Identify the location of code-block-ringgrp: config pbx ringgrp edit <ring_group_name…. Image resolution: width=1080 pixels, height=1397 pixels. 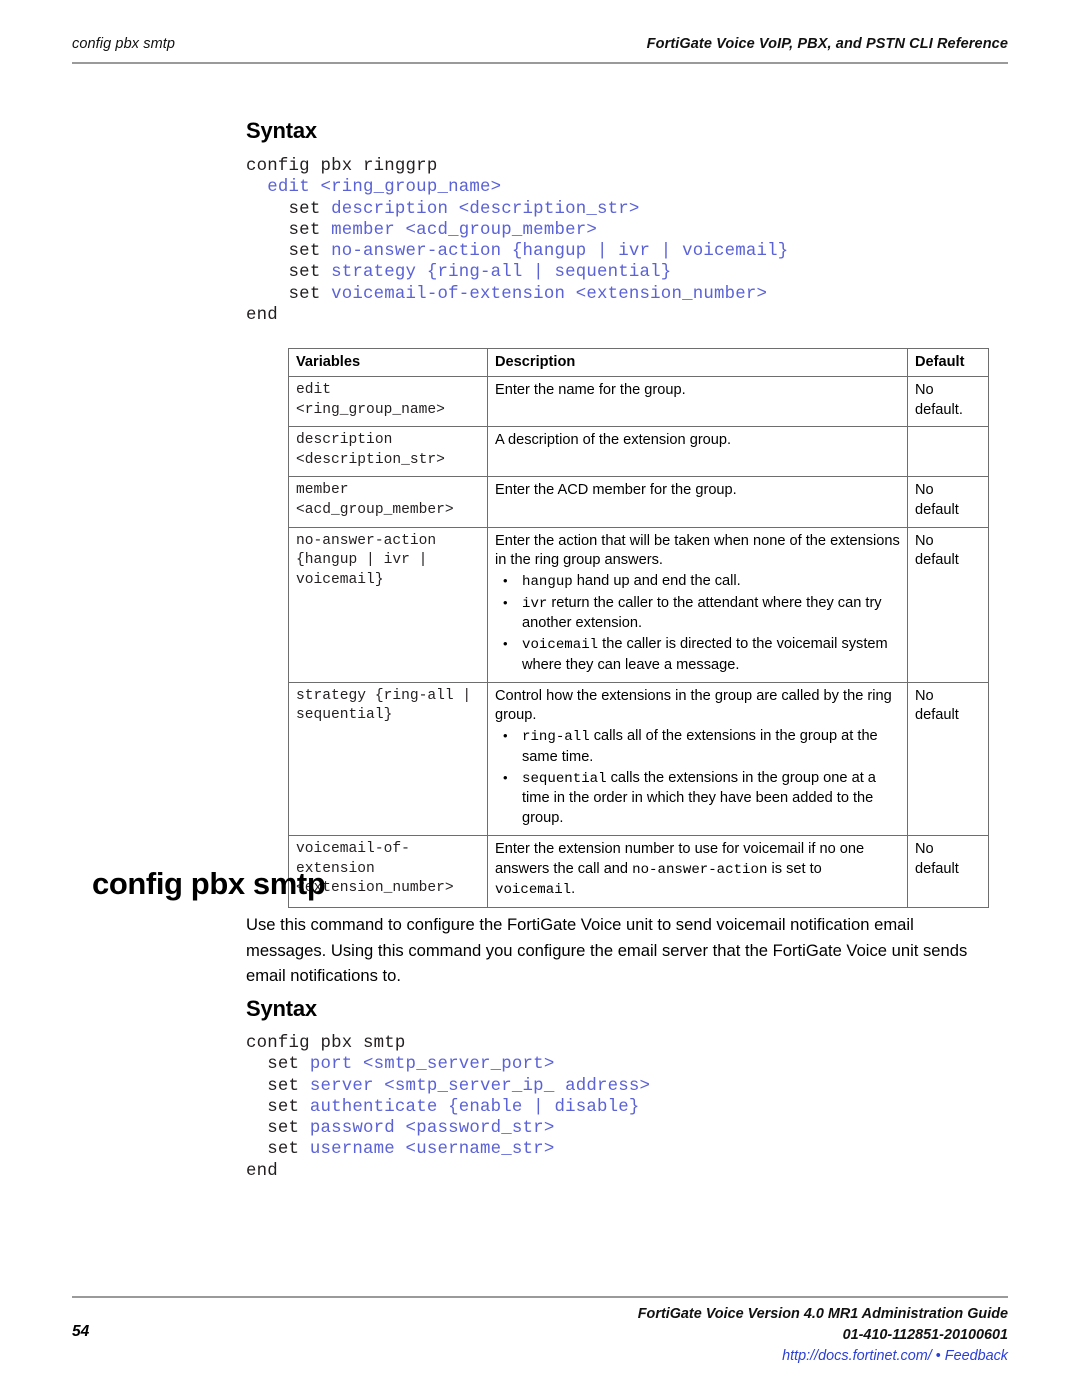
(517, 241).